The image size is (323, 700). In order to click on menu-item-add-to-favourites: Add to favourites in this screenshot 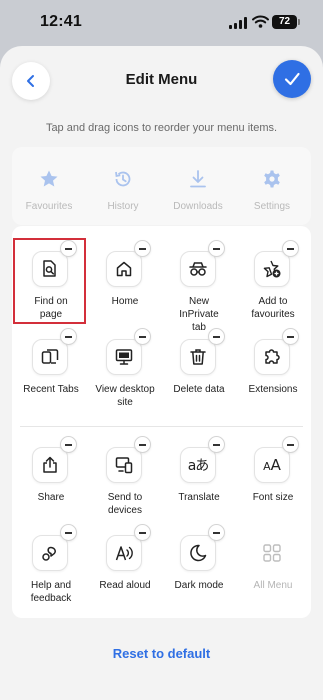, I will do `click(273, 279)`.